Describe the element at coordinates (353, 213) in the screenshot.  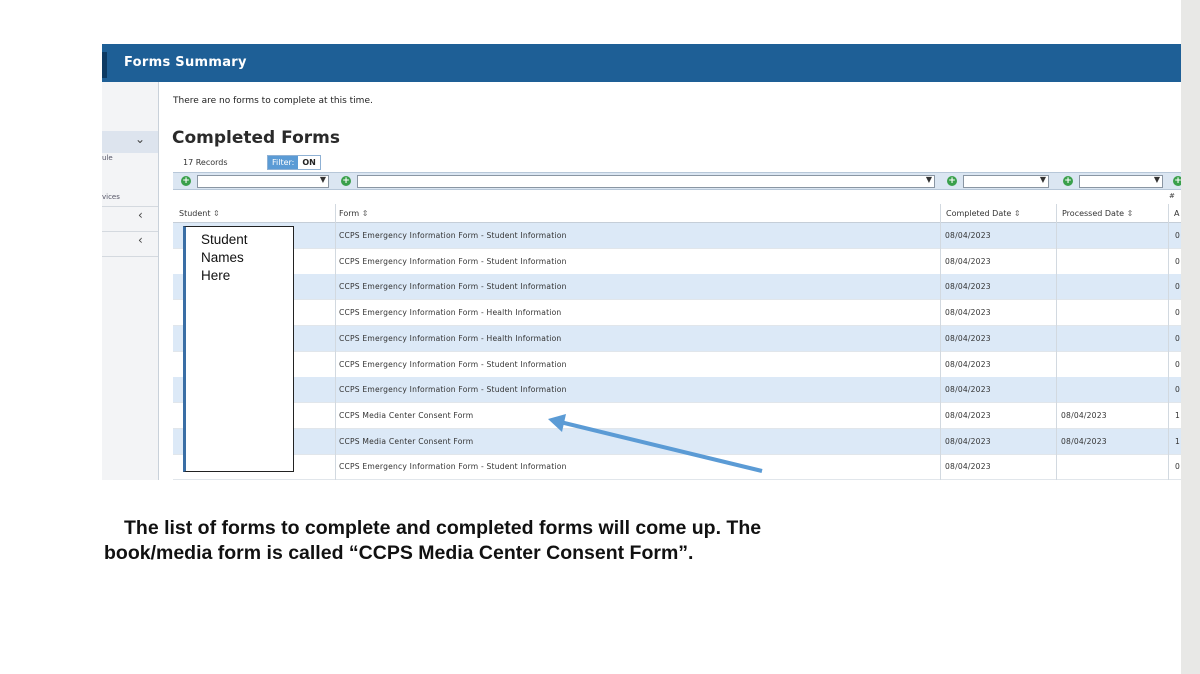
I see `column-header-form: Form ⇕` at that location.